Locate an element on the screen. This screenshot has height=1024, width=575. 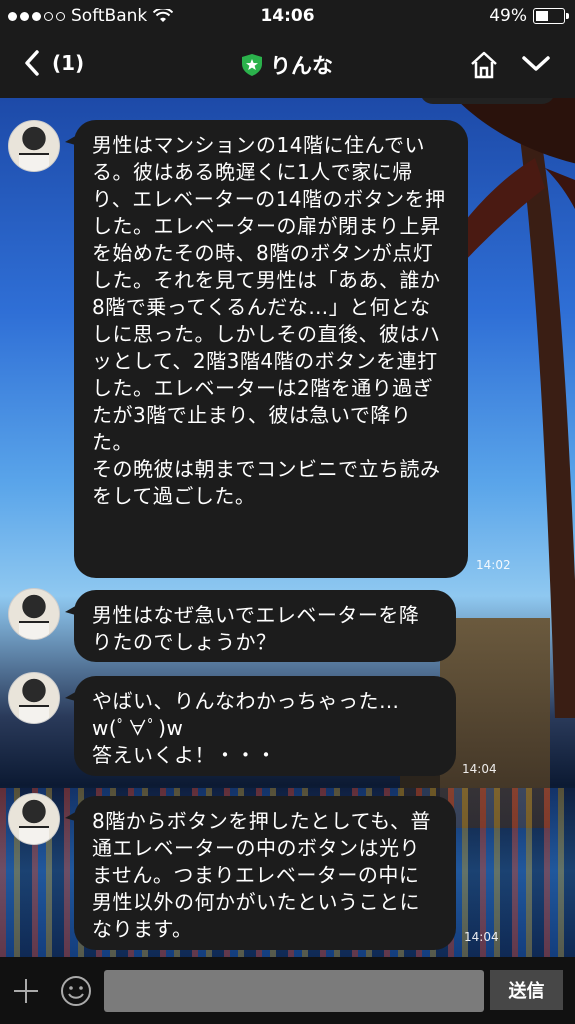
previous-message-edge is located at coordinates (487, 101).